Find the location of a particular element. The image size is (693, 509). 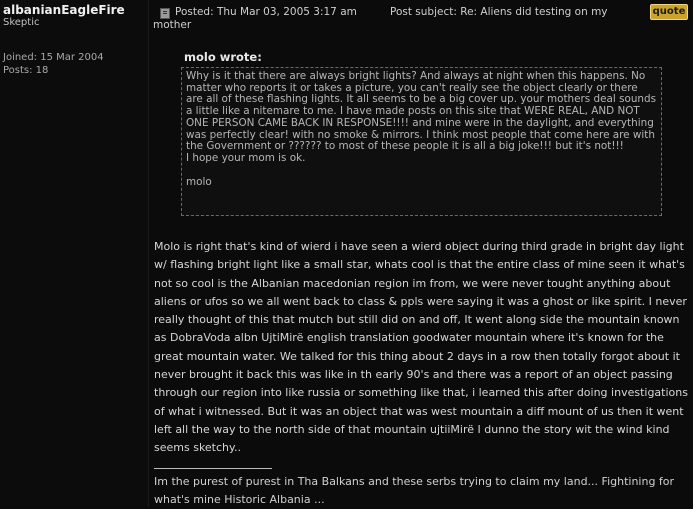

quote-author: molo wrote: is located at coordinates (223, 57).